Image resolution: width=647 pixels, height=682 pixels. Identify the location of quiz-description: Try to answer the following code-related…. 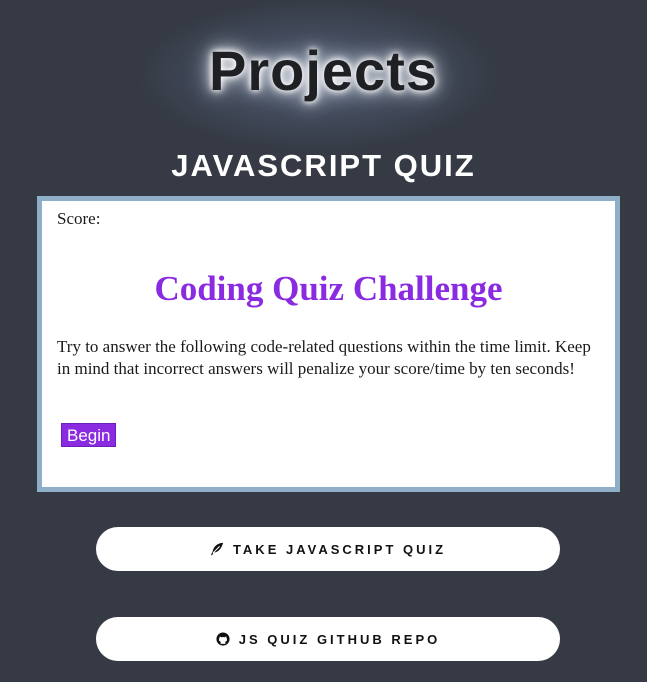
(324, 357).